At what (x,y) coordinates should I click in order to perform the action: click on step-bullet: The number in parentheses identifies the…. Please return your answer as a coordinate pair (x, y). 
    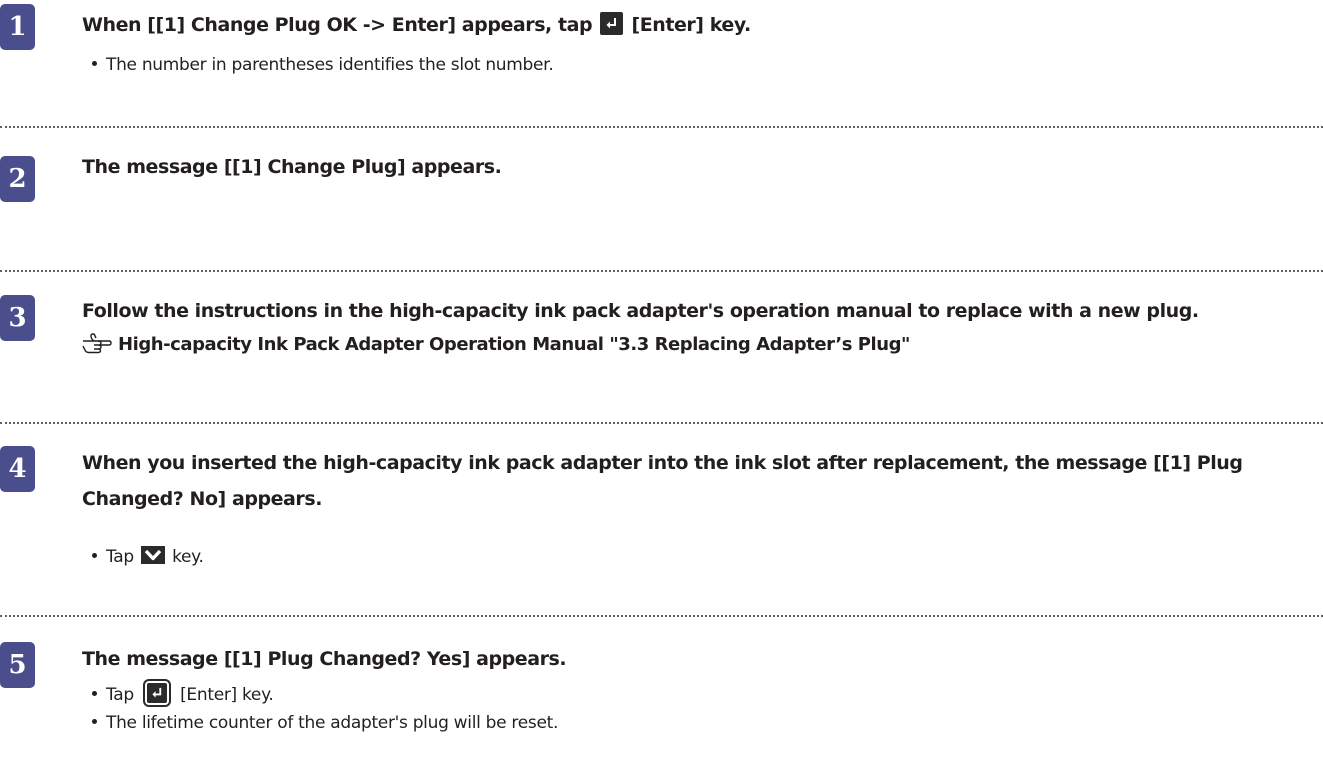
    Looking at the image, I should click on (323, 65).